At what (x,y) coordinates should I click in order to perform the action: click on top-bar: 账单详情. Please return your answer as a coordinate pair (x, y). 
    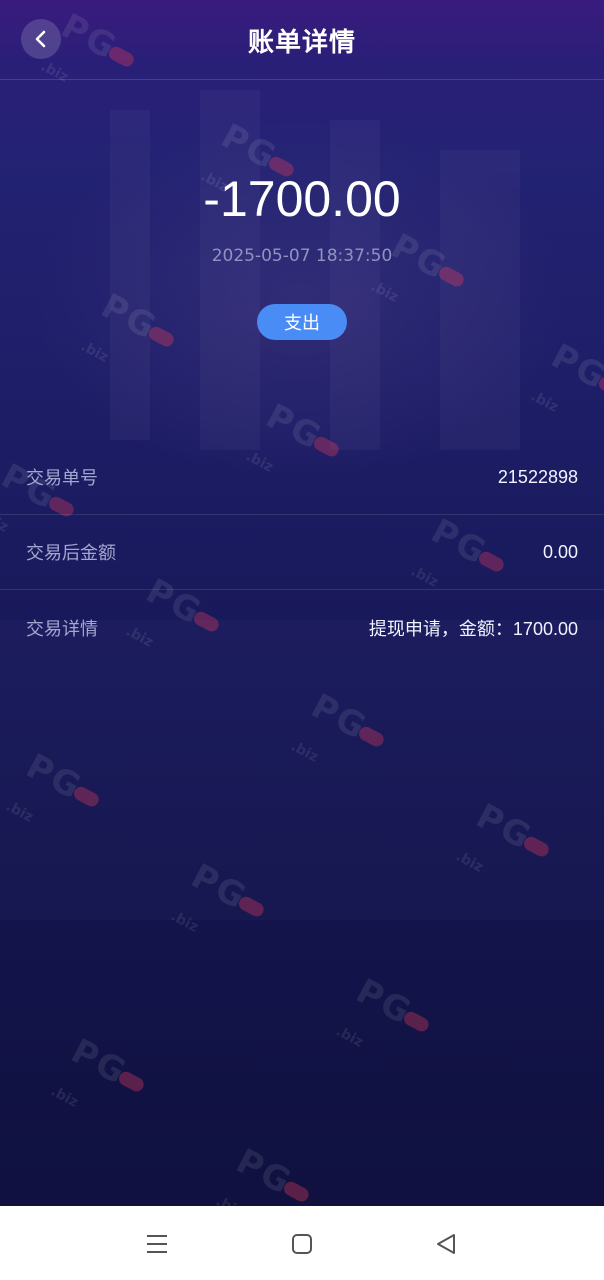
    Looking at the image, I should click on (302, 40).